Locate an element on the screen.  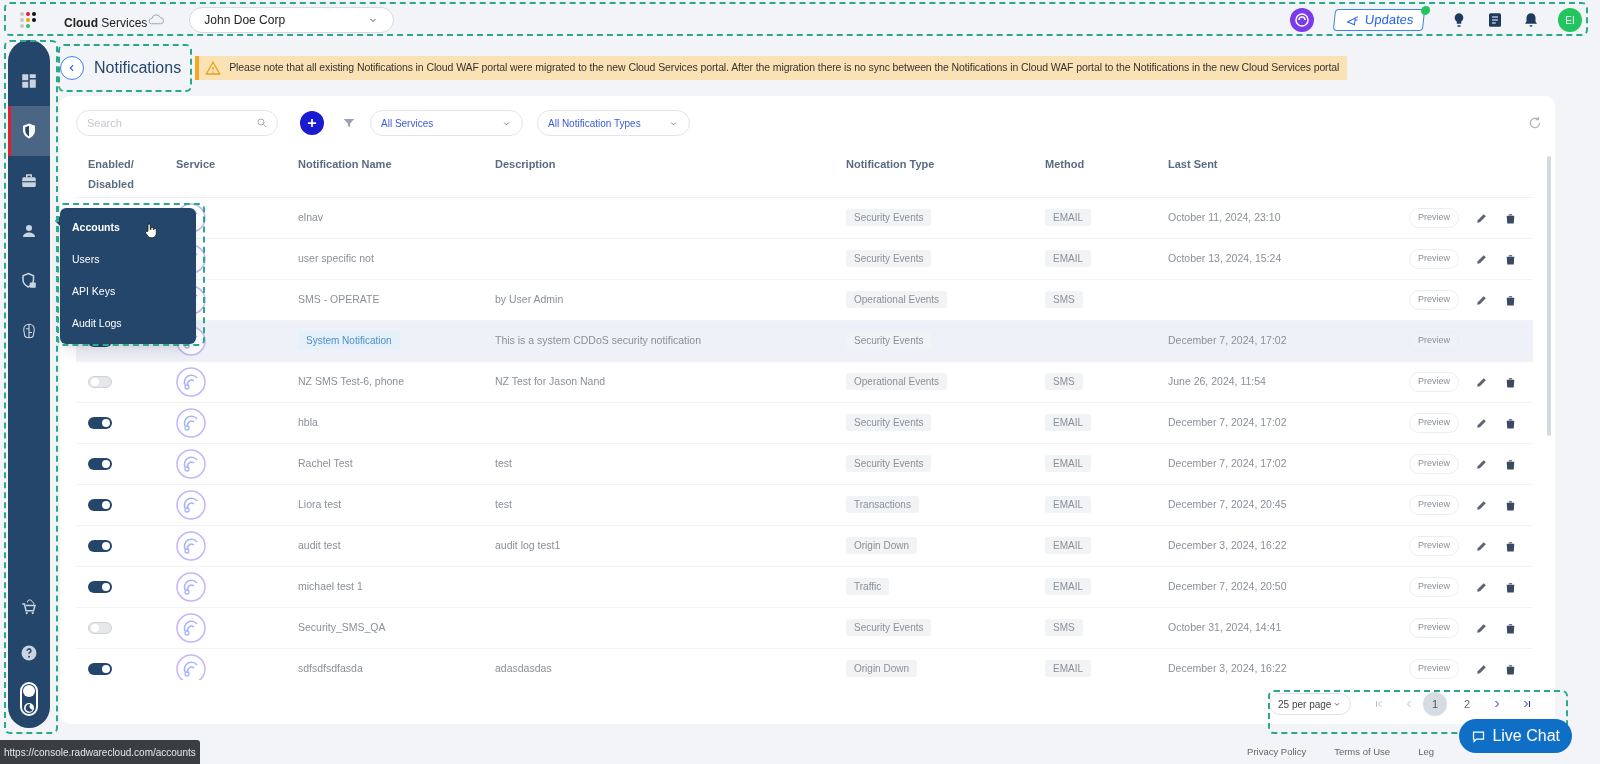
filter-icon is located at coordinates (349, 123).